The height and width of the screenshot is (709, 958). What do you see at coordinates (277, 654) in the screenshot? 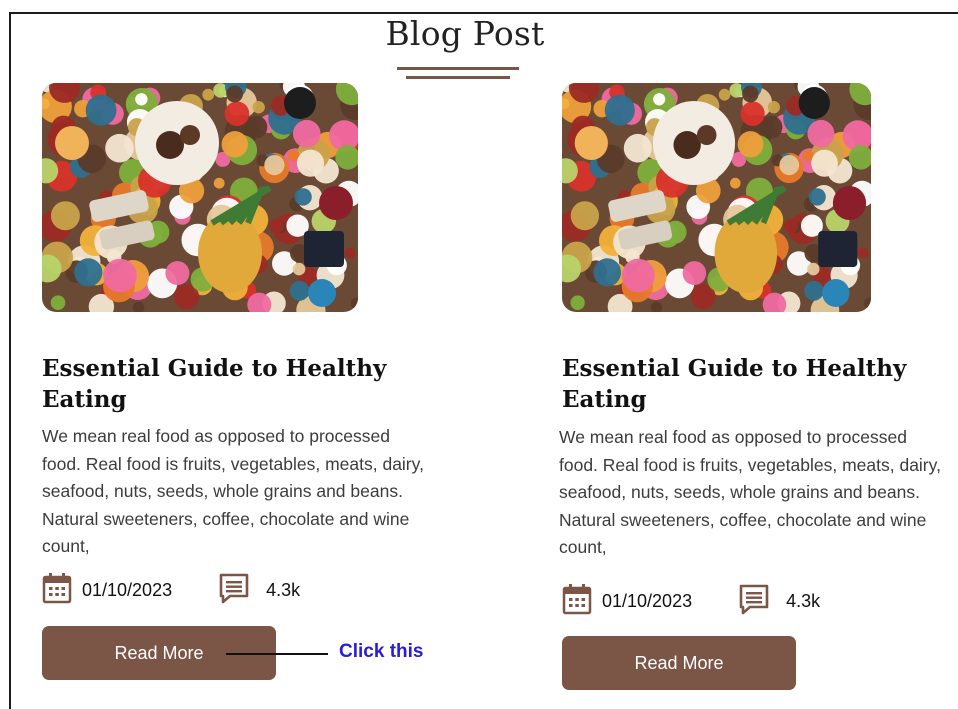
I see `callout-line` at bounding box center [277, 654].